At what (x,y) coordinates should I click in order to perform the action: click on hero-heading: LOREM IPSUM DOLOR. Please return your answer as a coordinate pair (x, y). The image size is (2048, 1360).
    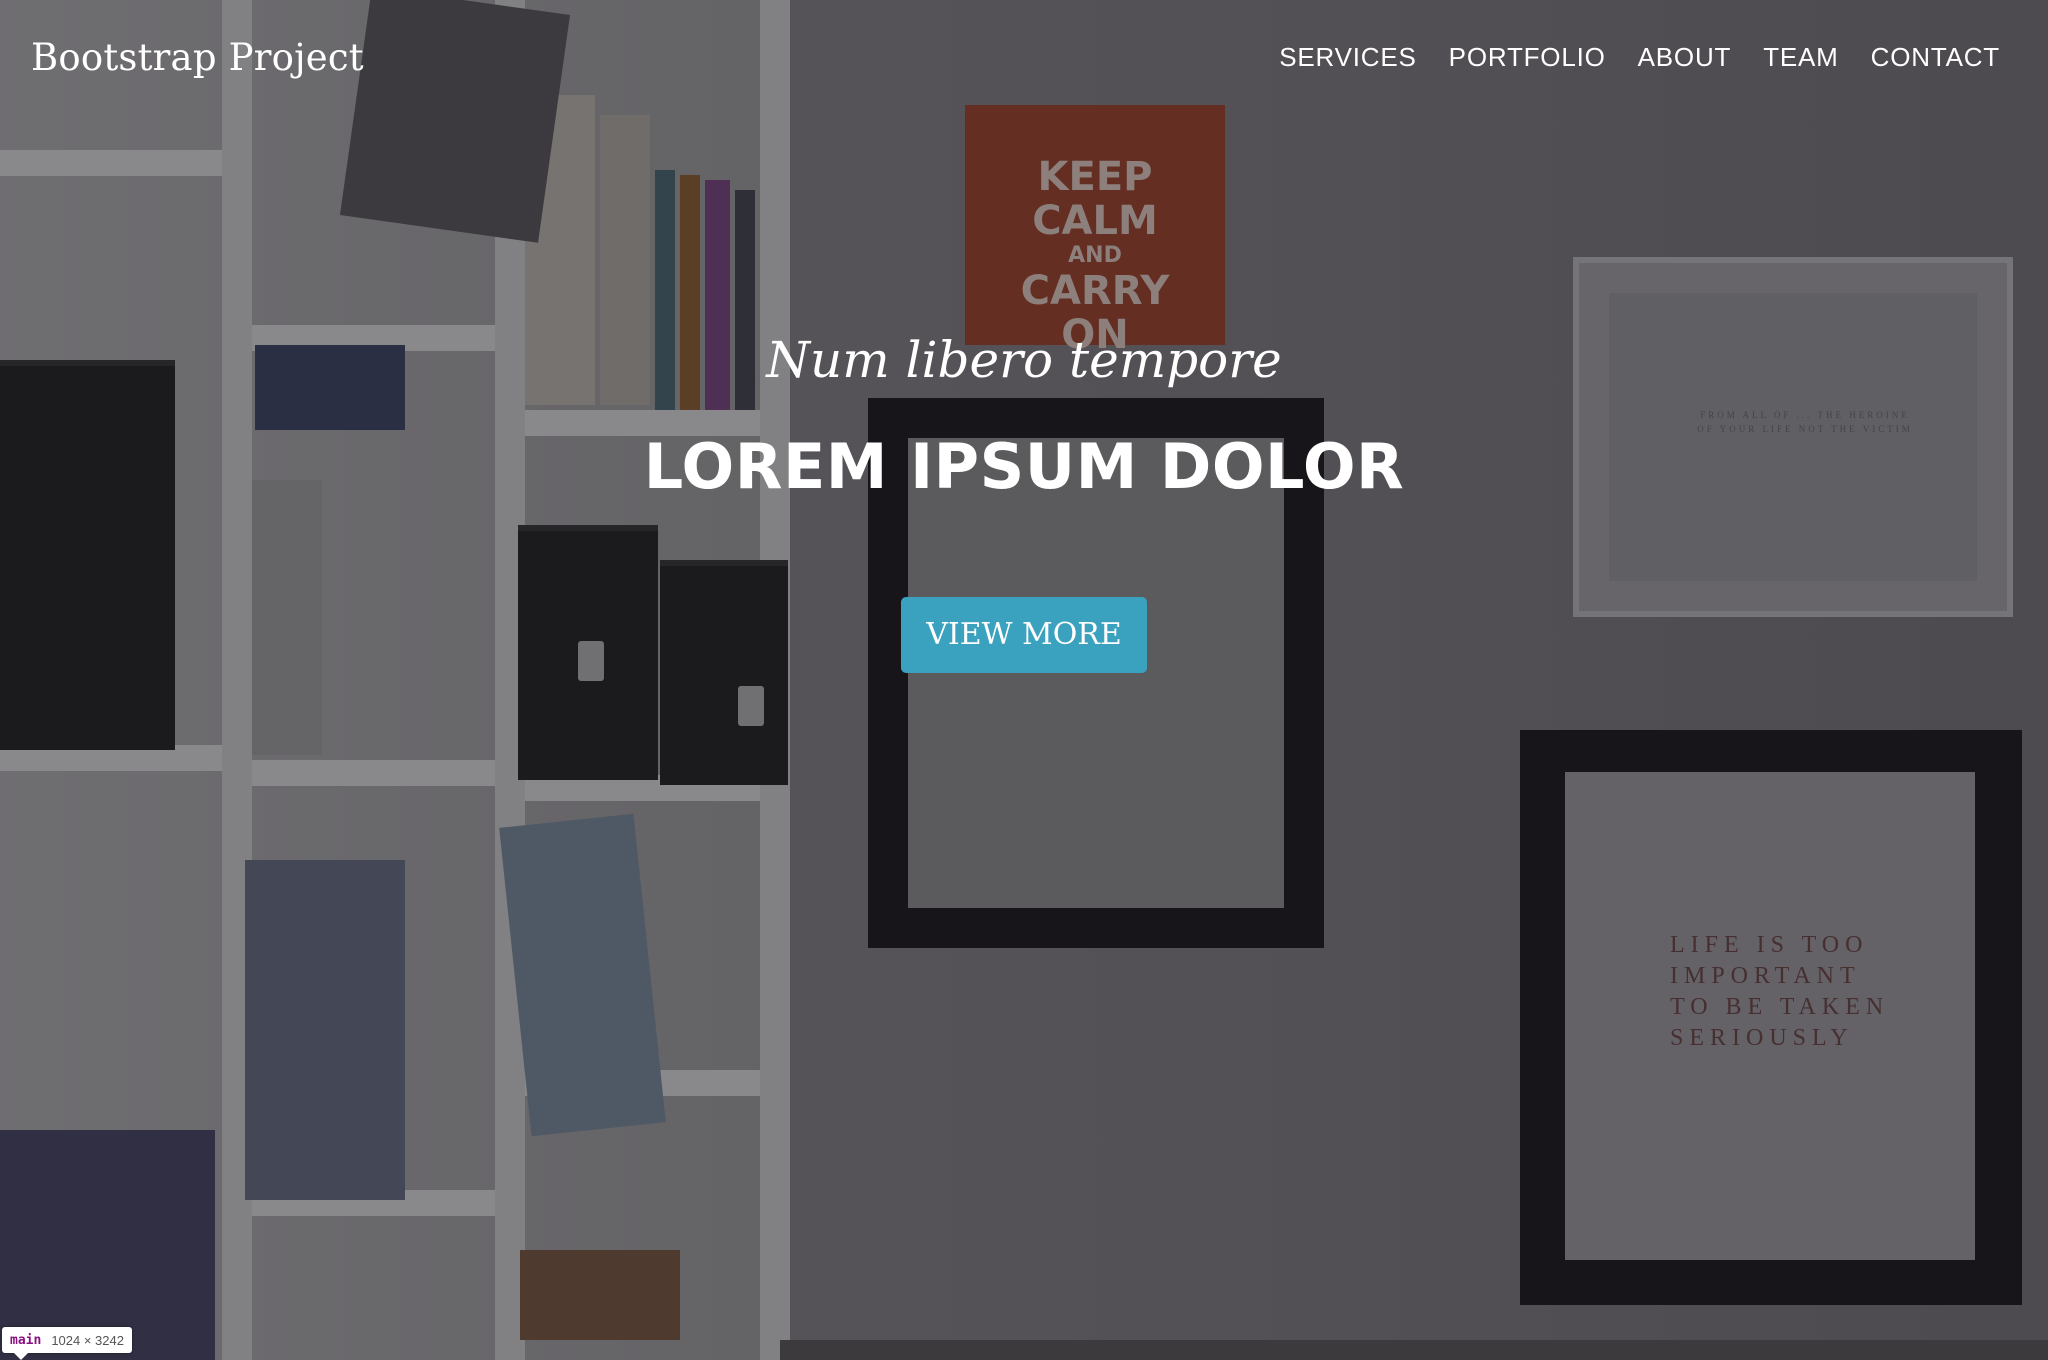
    Looking at the image, I should click on (1024, 466).